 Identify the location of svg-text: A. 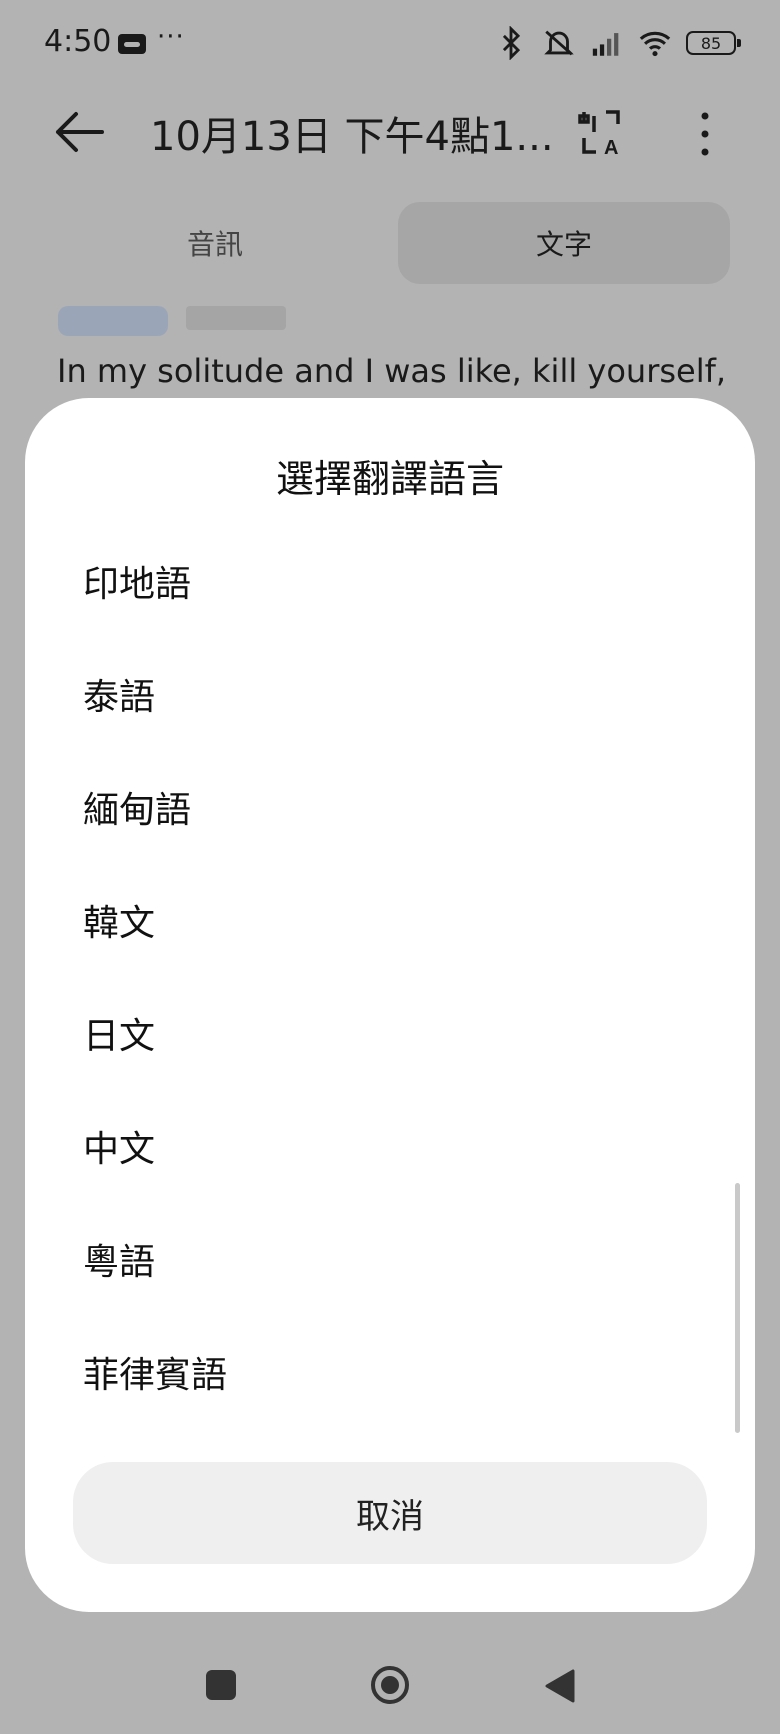
(611, 147).